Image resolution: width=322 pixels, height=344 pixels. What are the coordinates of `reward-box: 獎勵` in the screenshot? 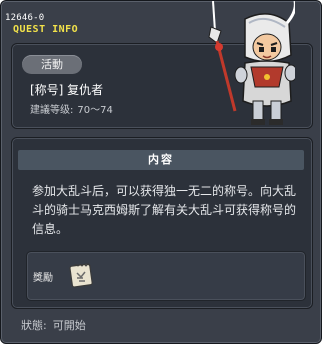 It's located at (166, 276).